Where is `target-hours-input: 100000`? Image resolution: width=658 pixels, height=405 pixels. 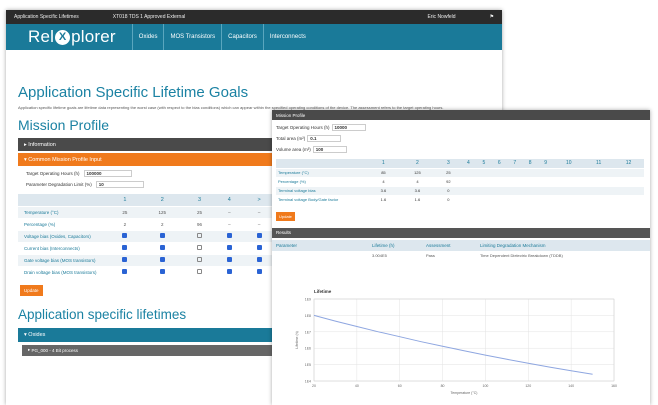 target-hours-input: 100000 is located at coordinates (107, 173).